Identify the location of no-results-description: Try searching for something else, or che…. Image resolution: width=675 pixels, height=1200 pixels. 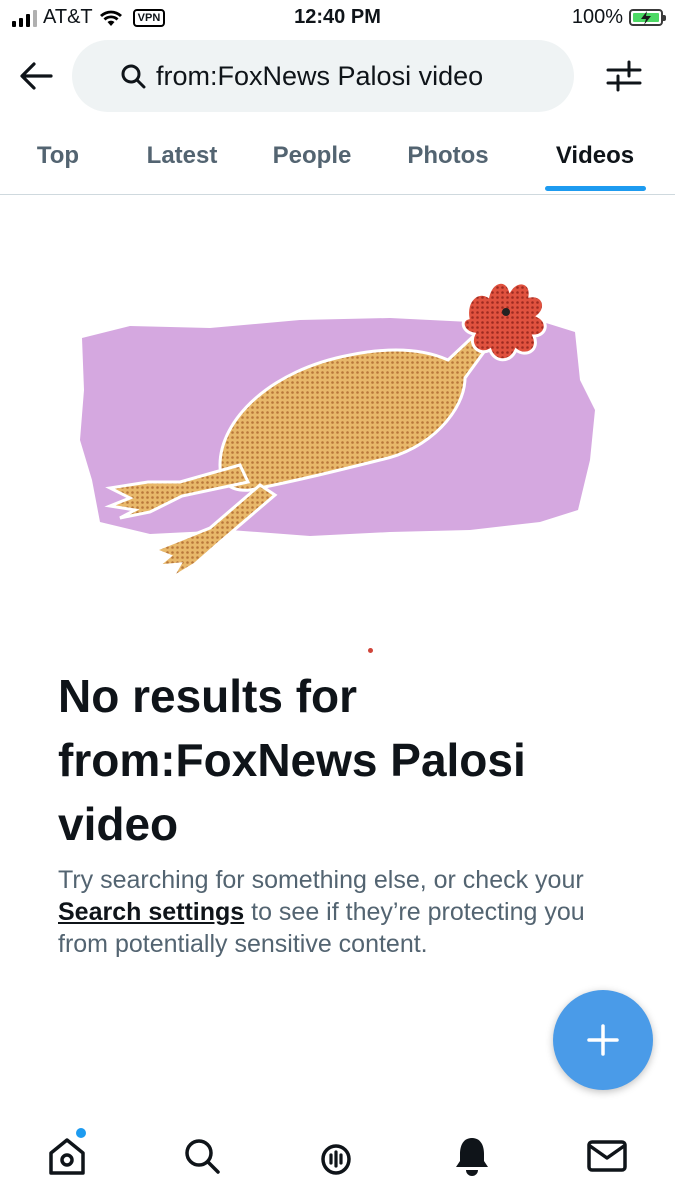
(328, 912).